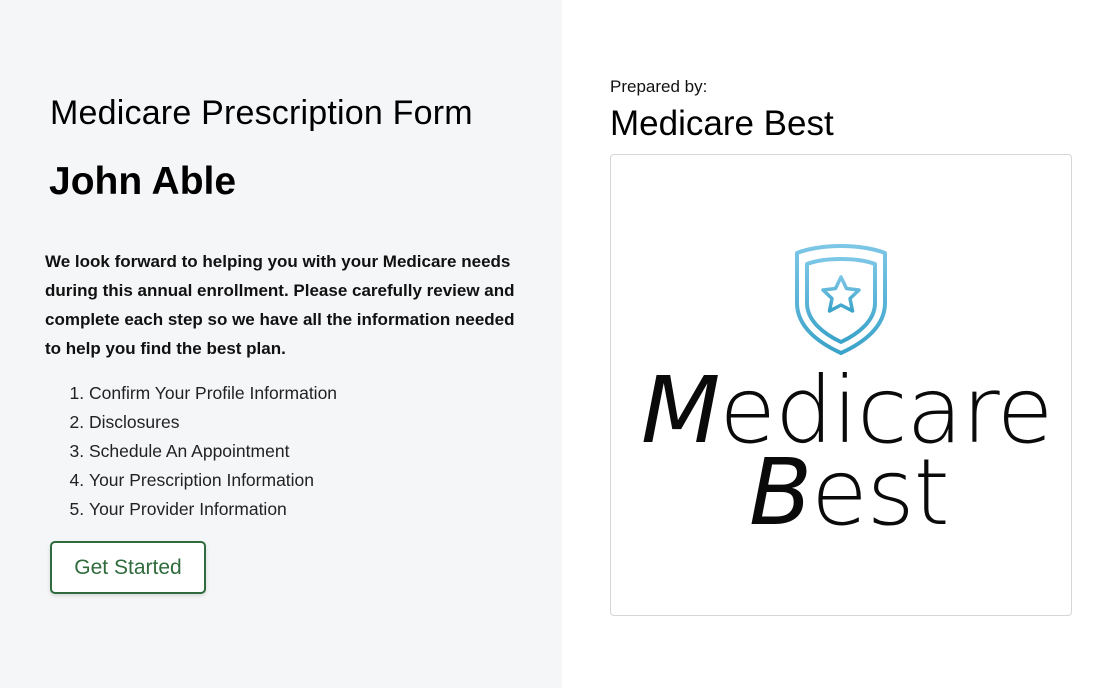 Image resolution: width=1120 pixels, height=688 pixels. Describe the element at coordinates (722, 123) in the screenshot. I see `company-name: Medicare Best` at that location.